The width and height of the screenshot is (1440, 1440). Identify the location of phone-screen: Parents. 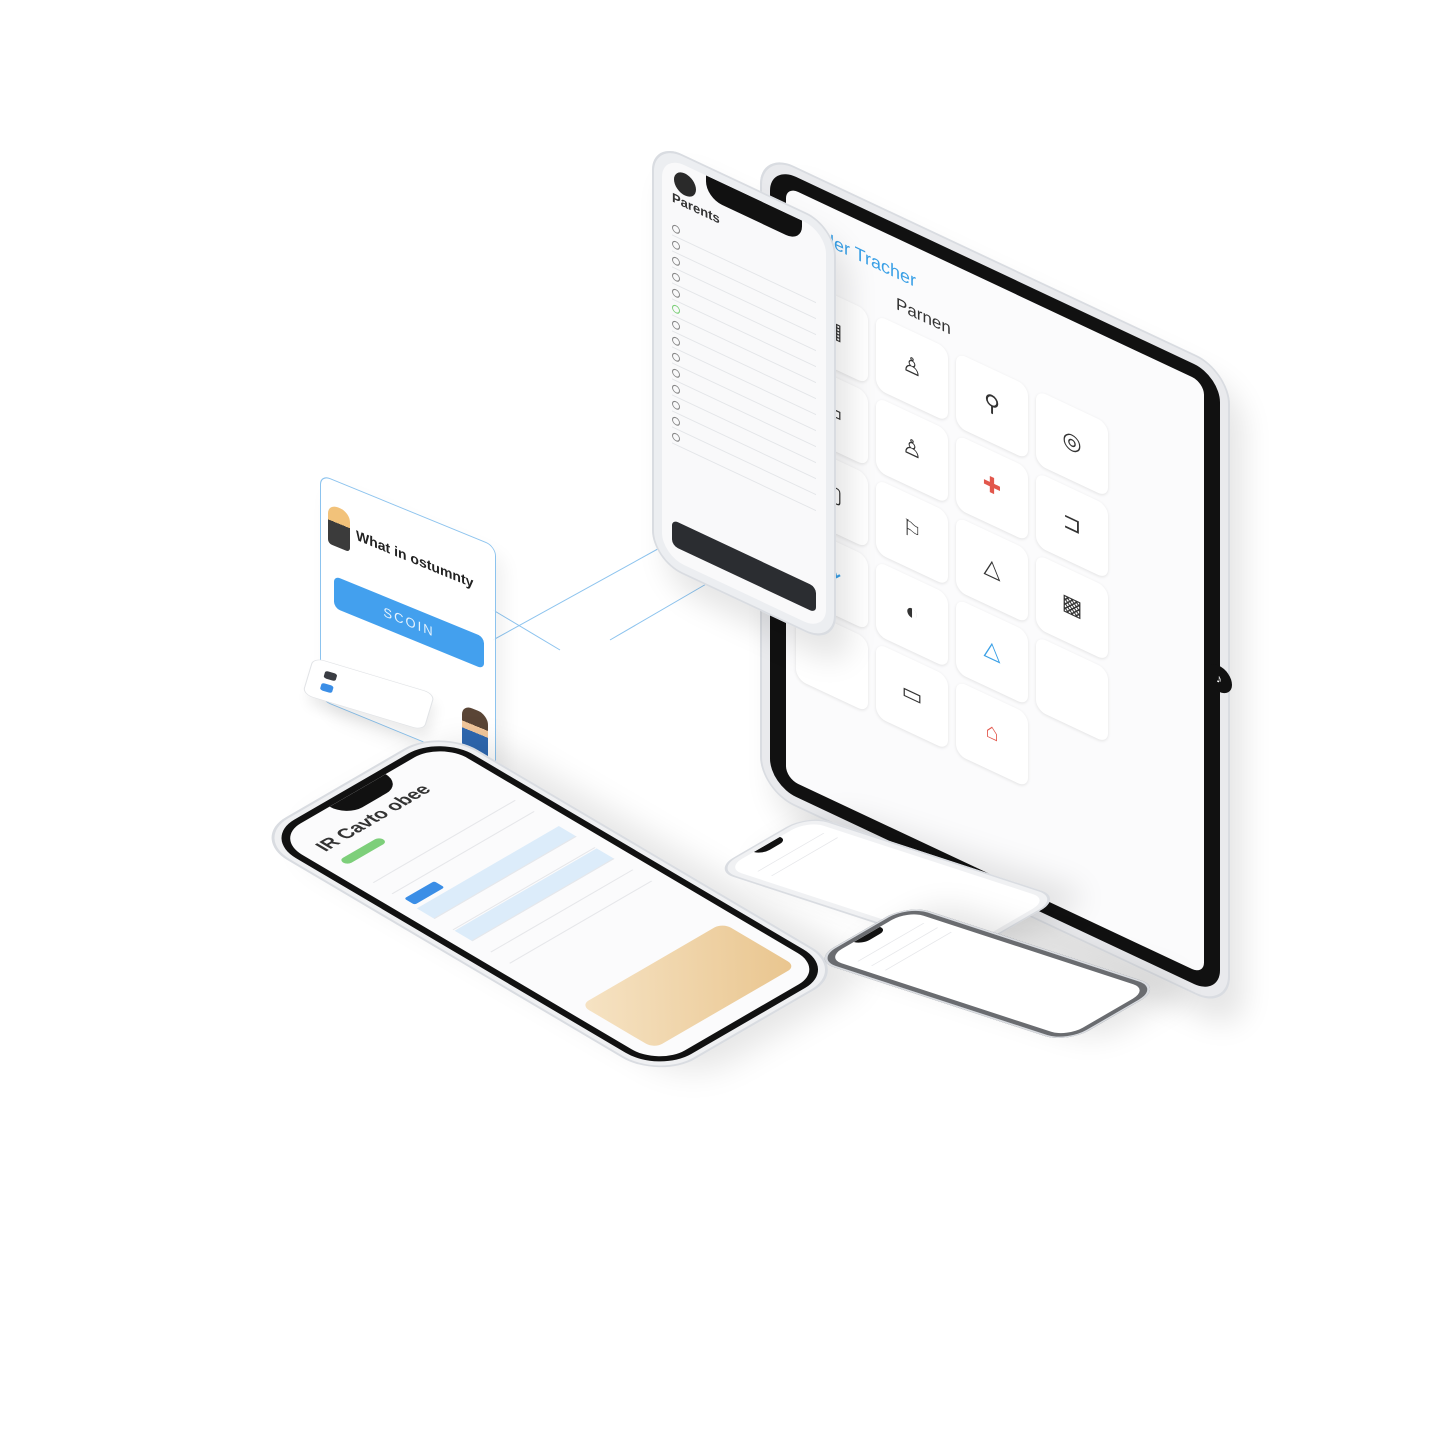
(744, 393).